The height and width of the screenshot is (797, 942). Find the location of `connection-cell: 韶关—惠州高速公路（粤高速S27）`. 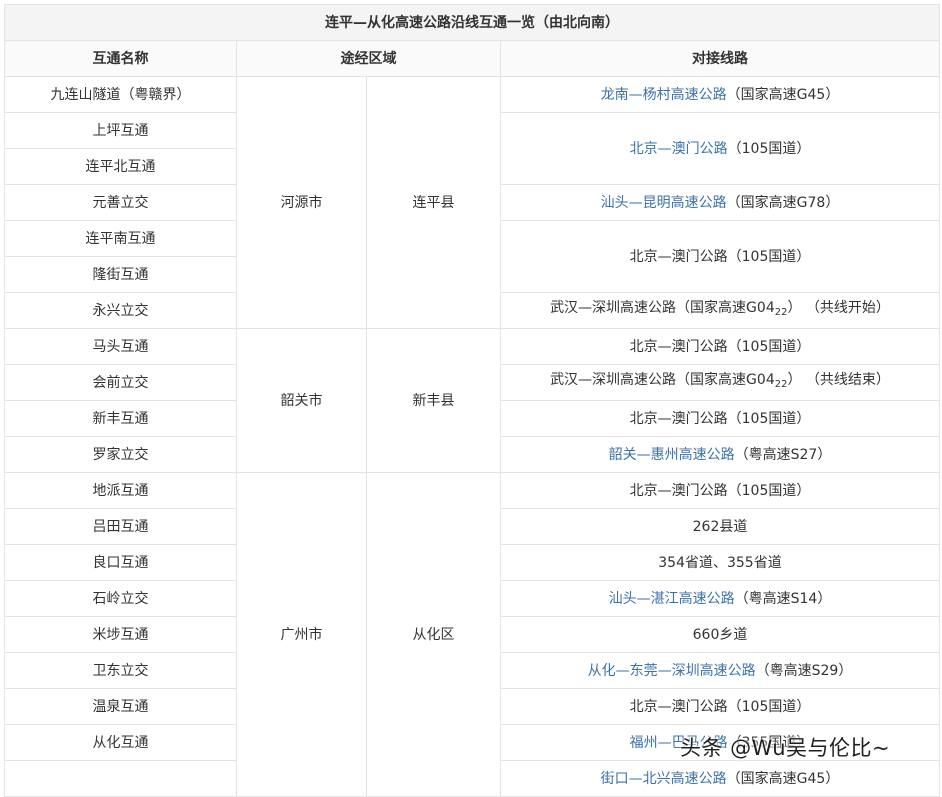

connection-cell: 韶关—惠州高速公路（粤高速S27） is located at coordinates (720, 454).